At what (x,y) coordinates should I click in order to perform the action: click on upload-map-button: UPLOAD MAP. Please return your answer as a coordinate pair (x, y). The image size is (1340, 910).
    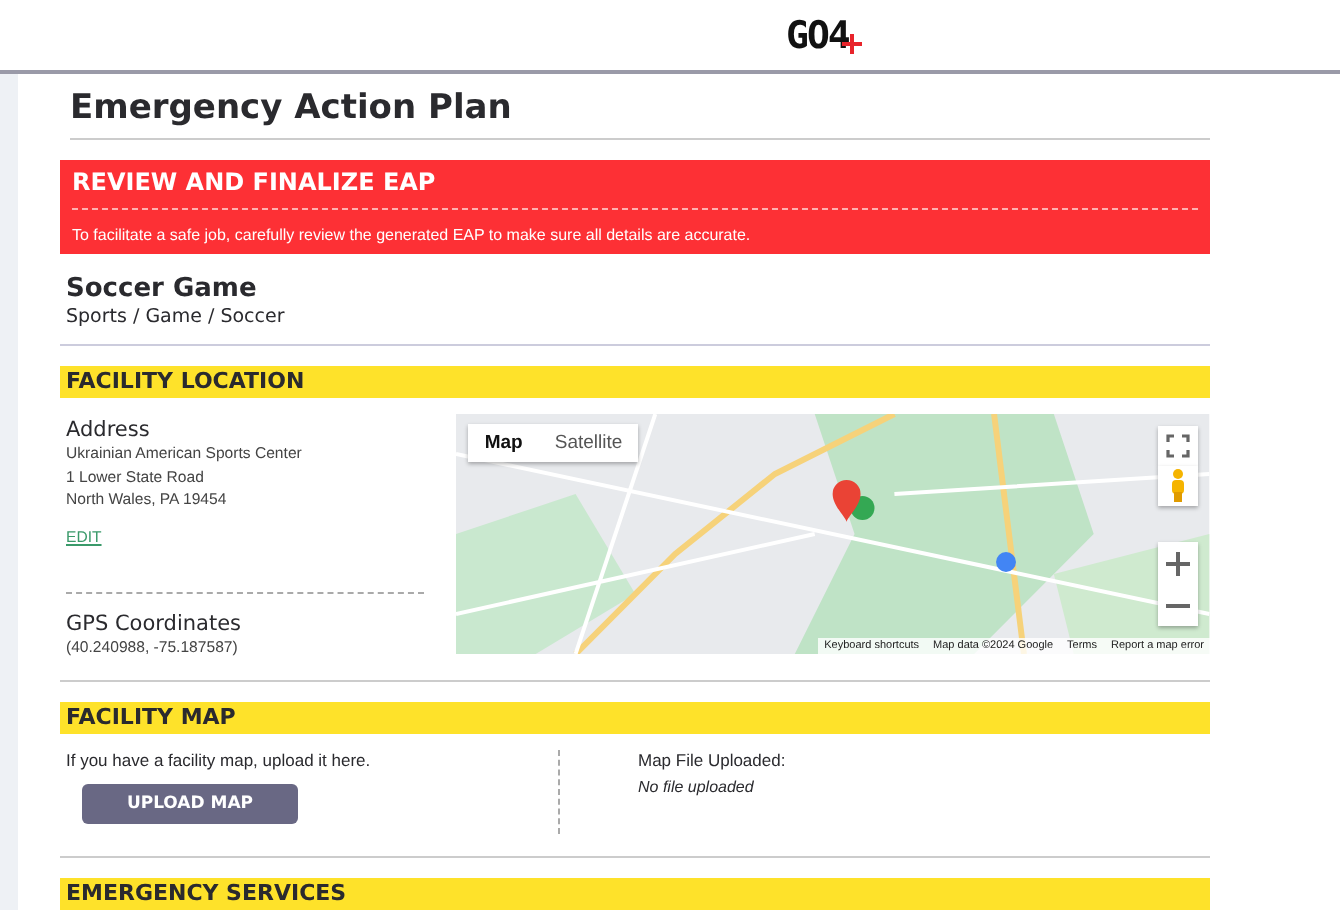
    Looking at the image, I should click on (190, 804).